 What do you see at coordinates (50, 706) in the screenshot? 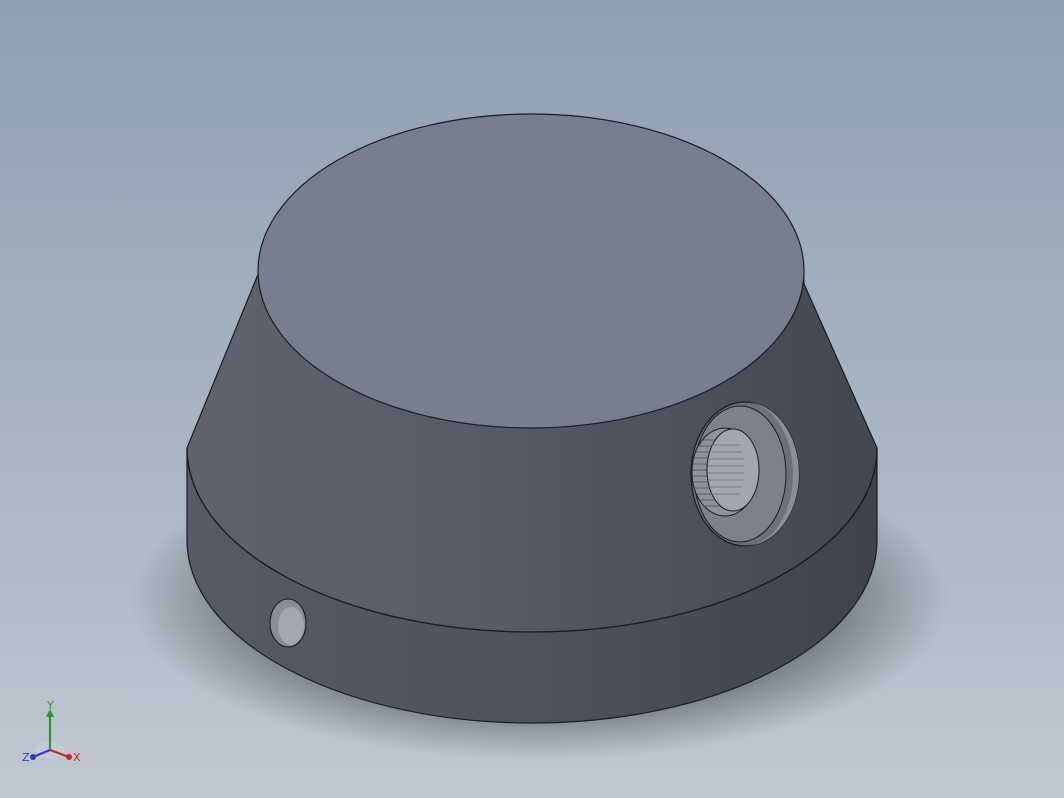
I see `y-axis-label: Y` at bounding box center [50, 706].